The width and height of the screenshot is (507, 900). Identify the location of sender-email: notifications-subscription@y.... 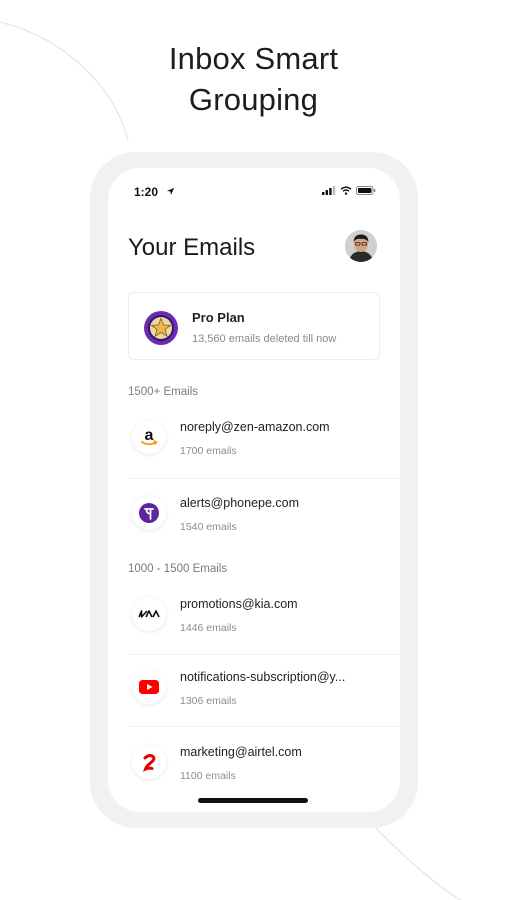
(263, 677).